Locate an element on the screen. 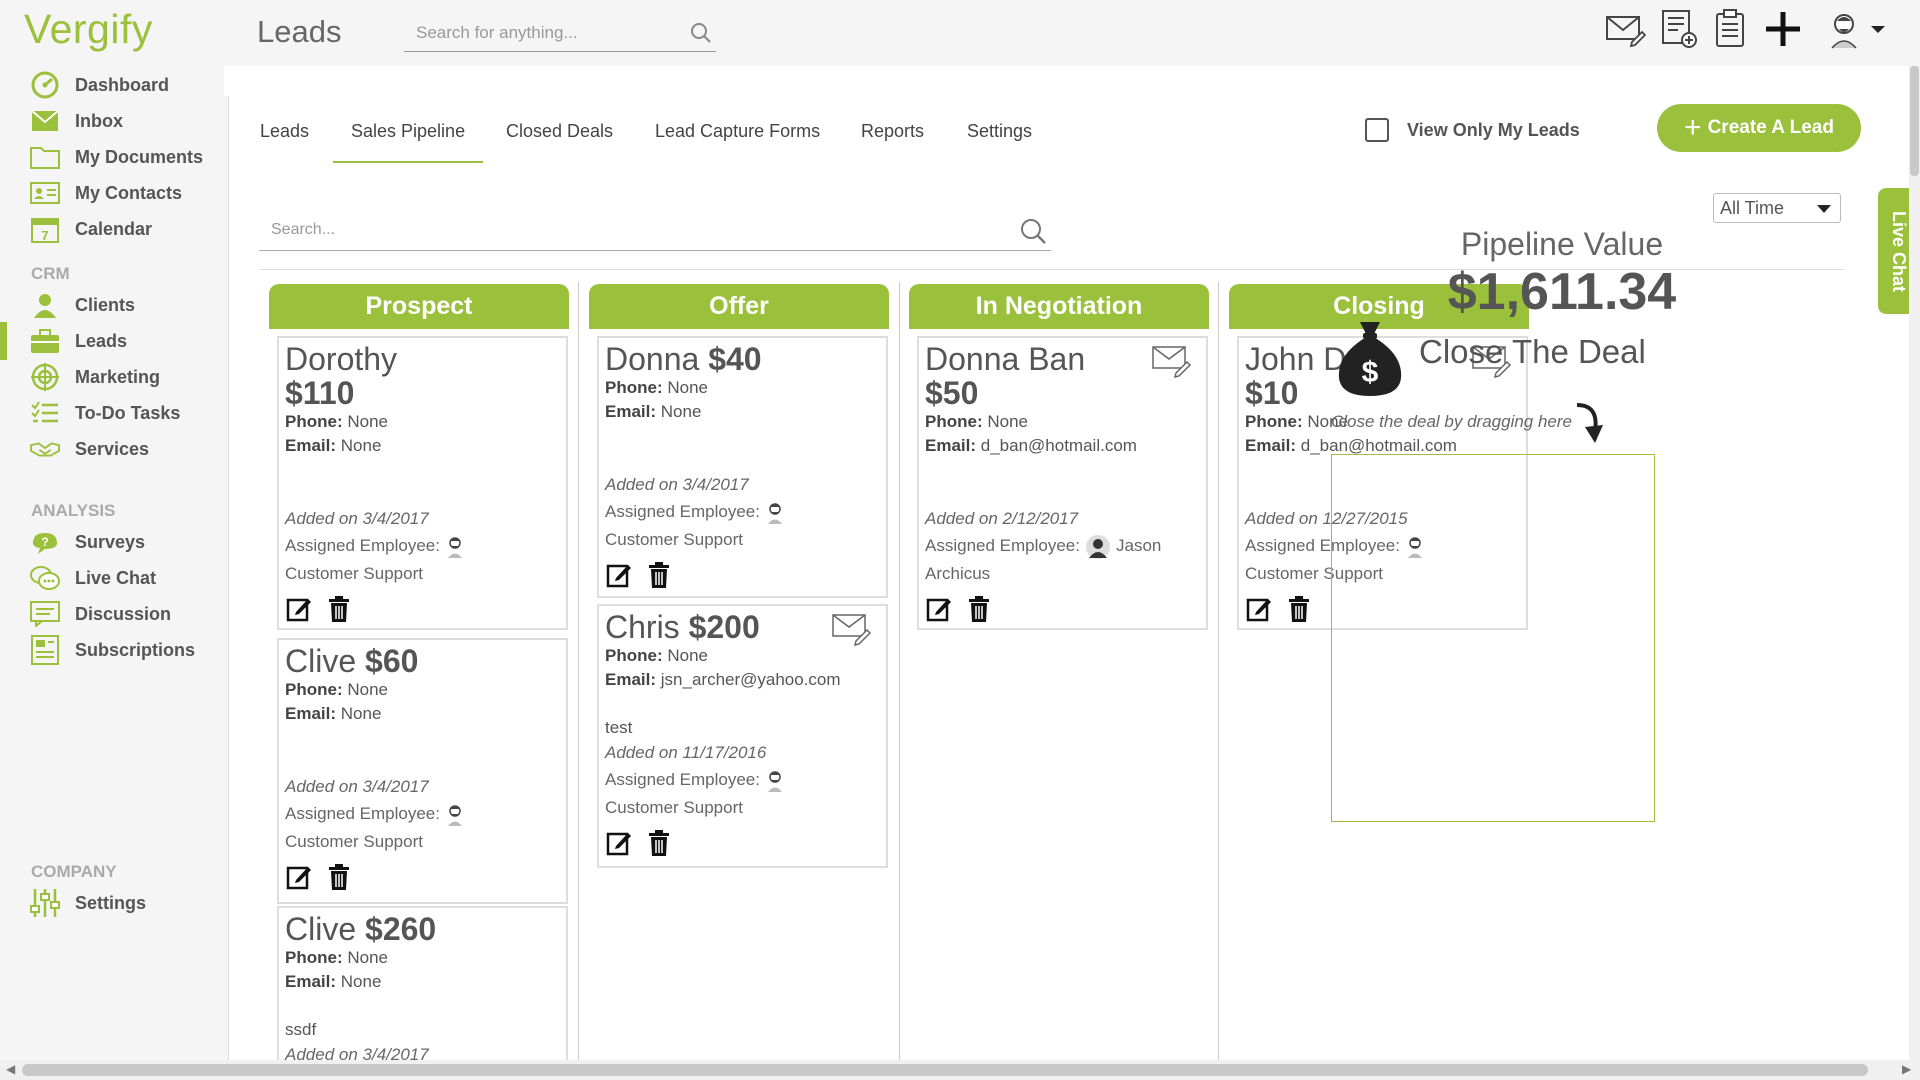 The width and height of the screenshot is (1920, 1080). sidebar-item-settings: Settings is located at coordinates (114, 903).